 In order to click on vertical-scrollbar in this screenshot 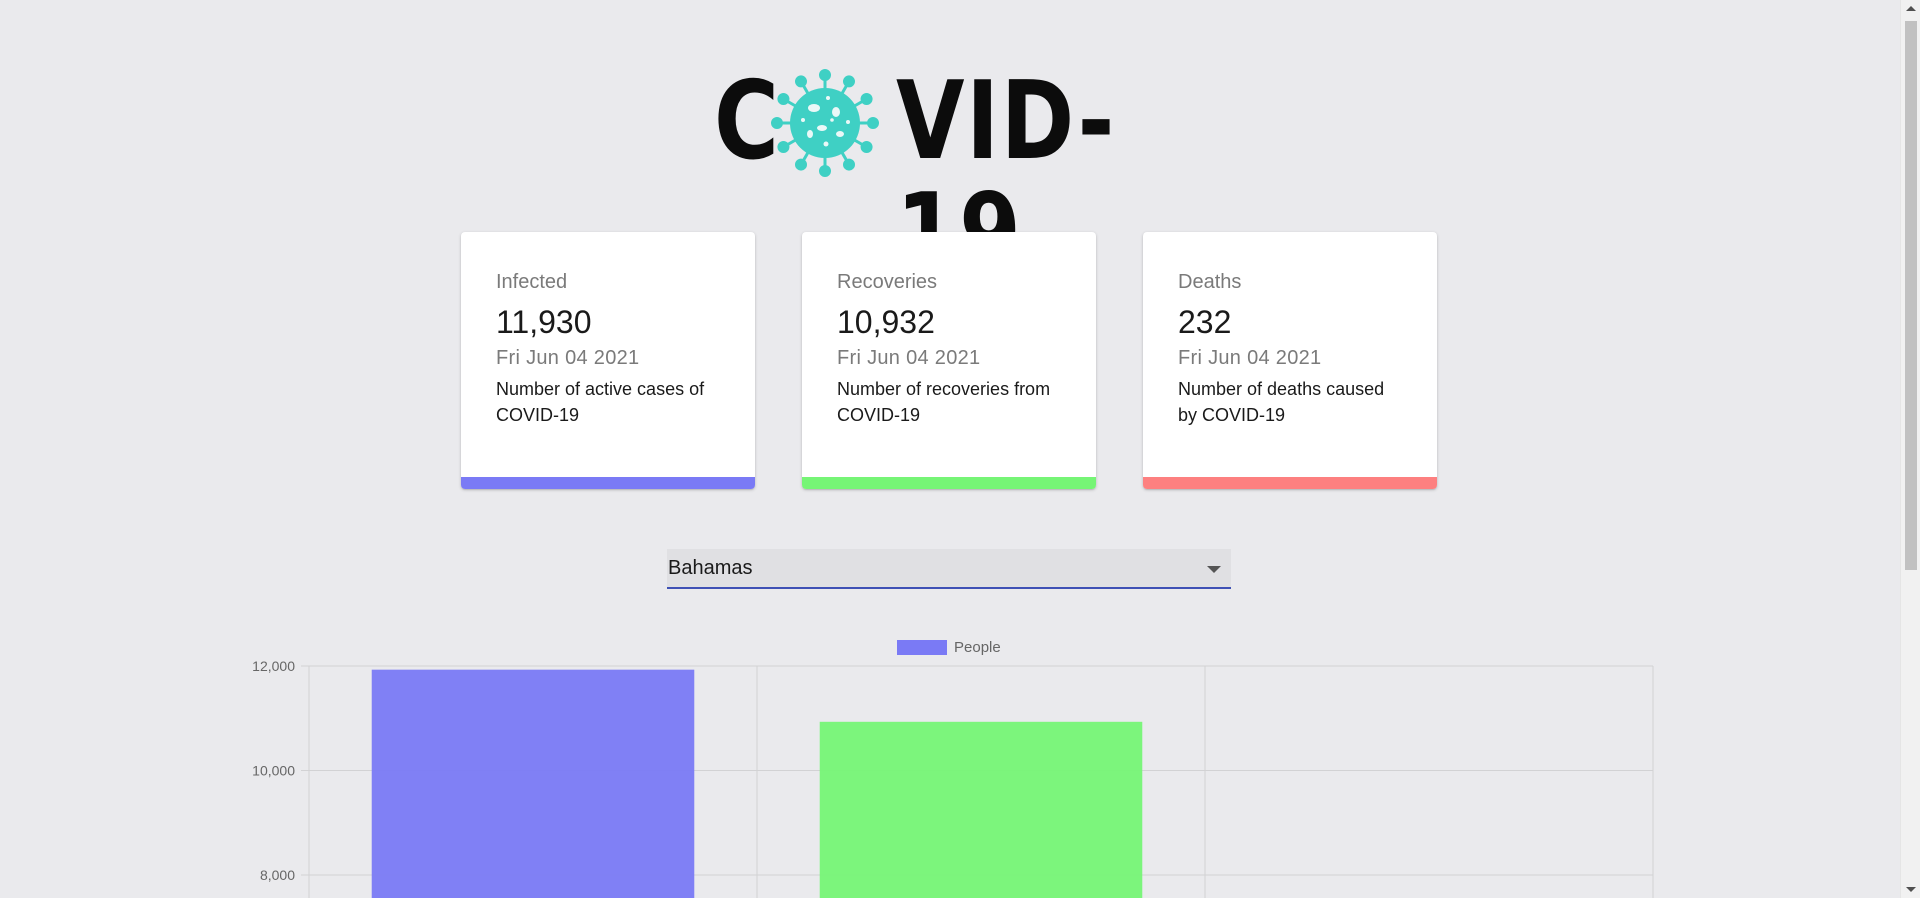, I will do `click(1910, 449)`.